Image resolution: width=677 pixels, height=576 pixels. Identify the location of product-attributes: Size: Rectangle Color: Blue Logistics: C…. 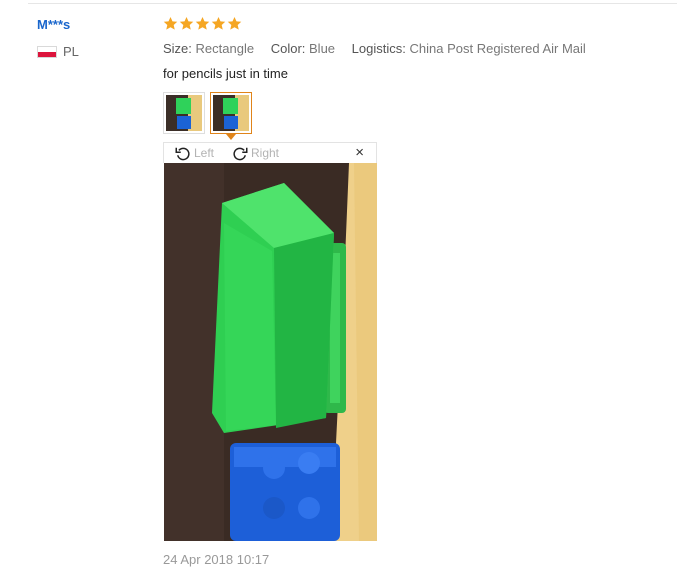
(381, 48).